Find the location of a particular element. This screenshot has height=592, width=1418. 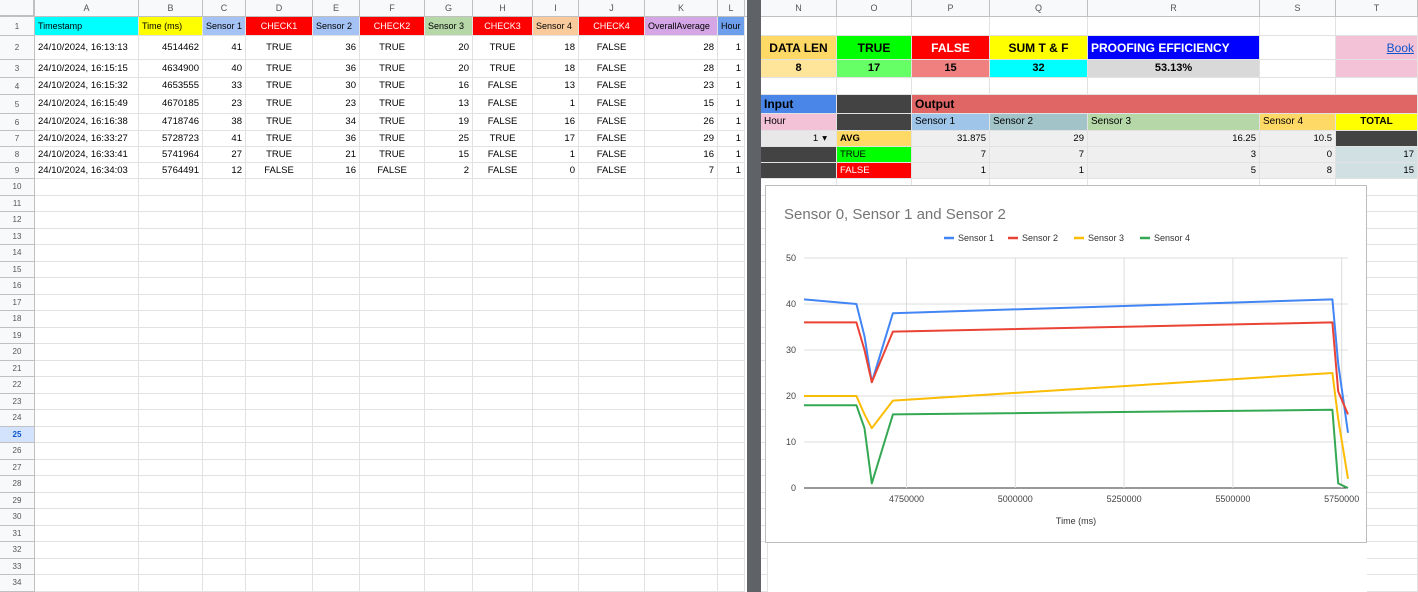

data-cell: 19 is located at coordinates (449, 122).